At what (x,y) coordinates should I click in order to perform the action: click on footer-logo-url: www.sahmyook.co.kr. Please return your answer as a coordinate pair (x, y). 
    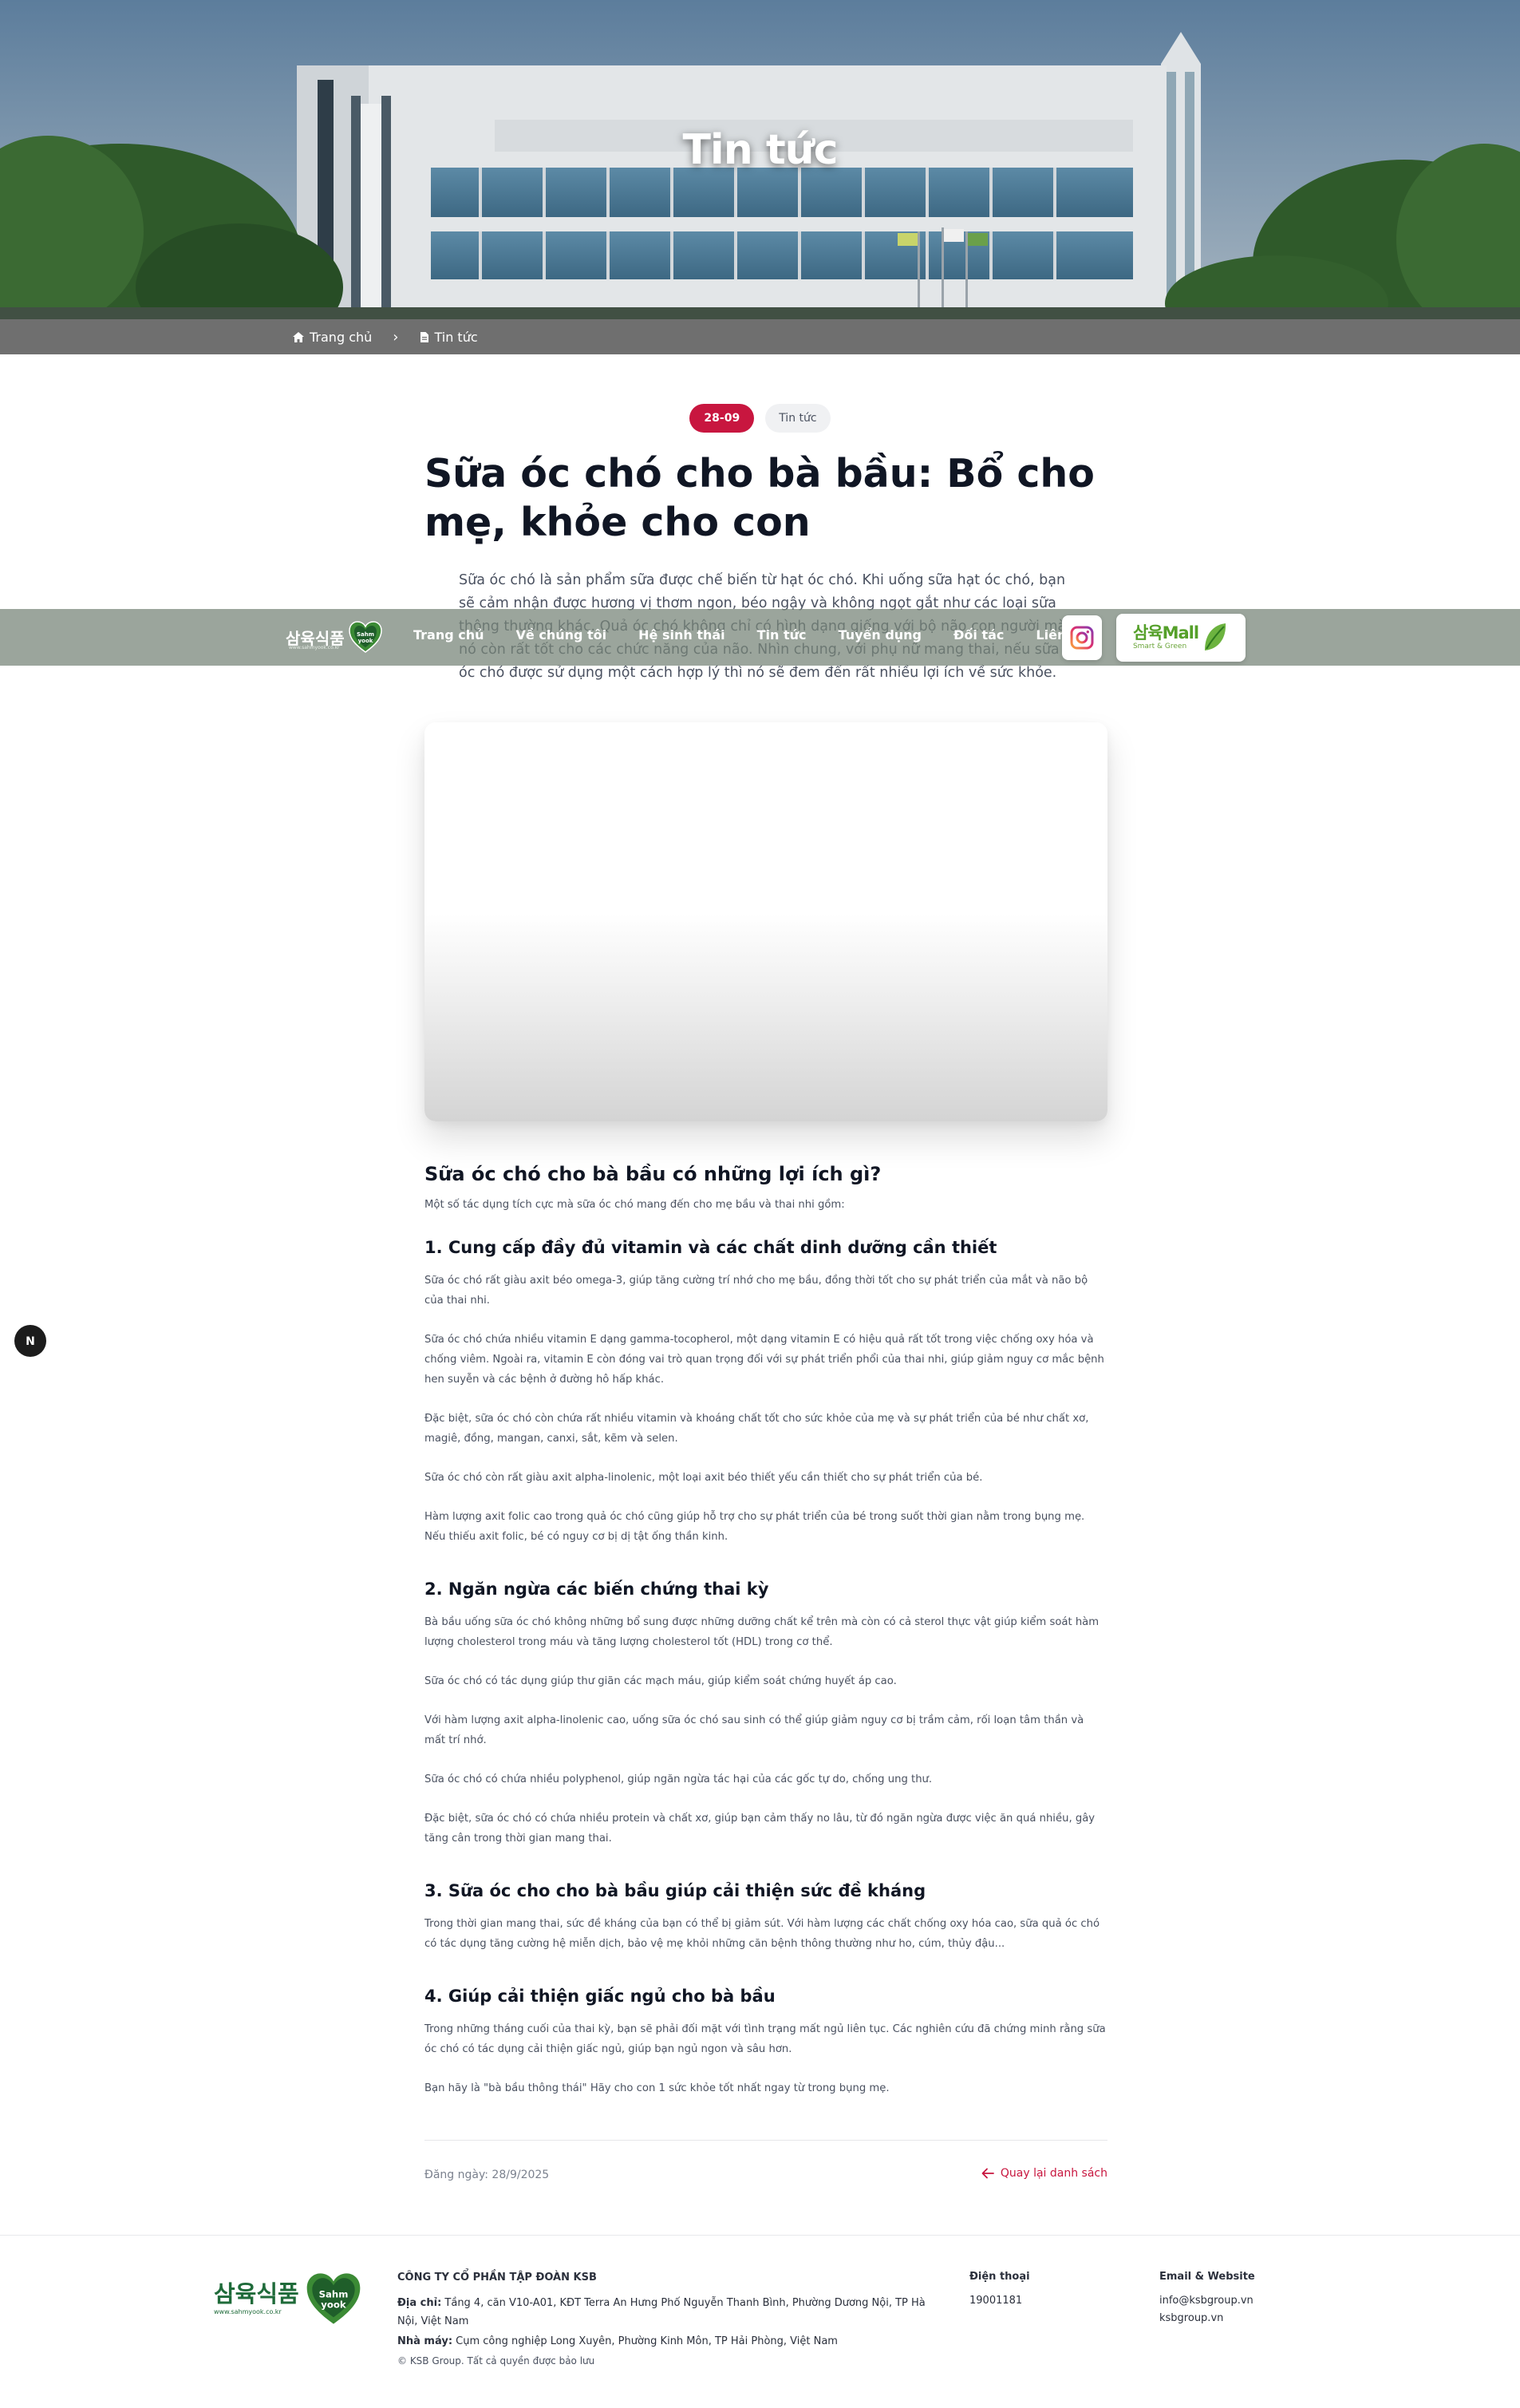
    Looking at the image, I should click on (248, 2311).